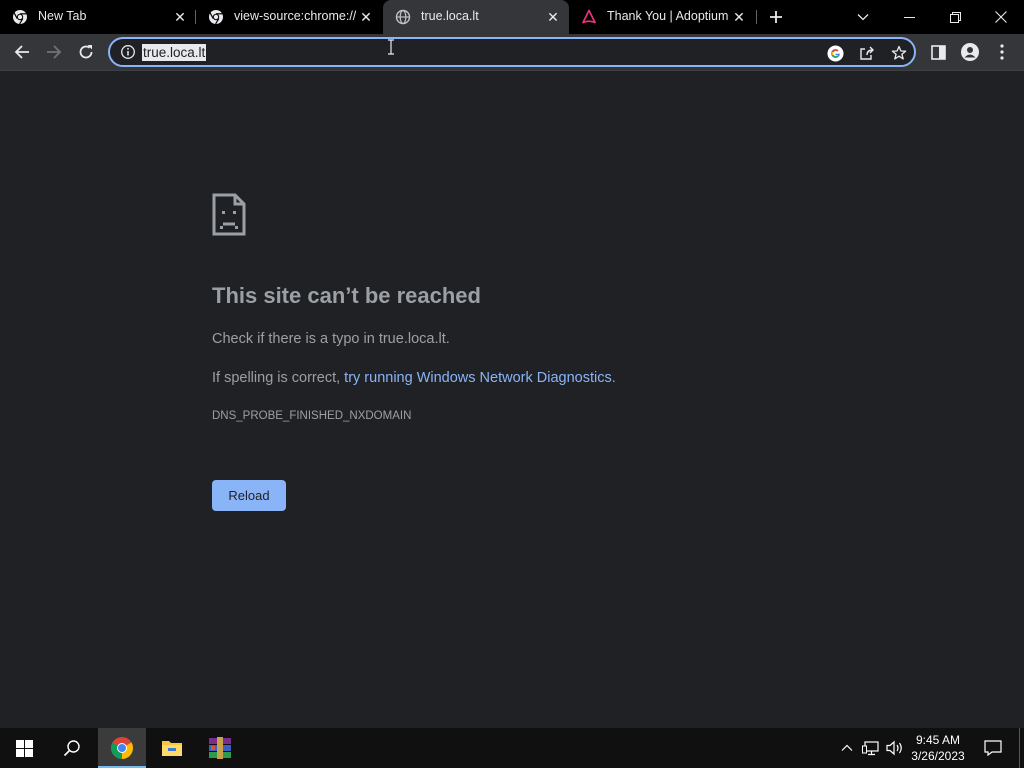  I want to click on restore-icon, so click(955, 17).